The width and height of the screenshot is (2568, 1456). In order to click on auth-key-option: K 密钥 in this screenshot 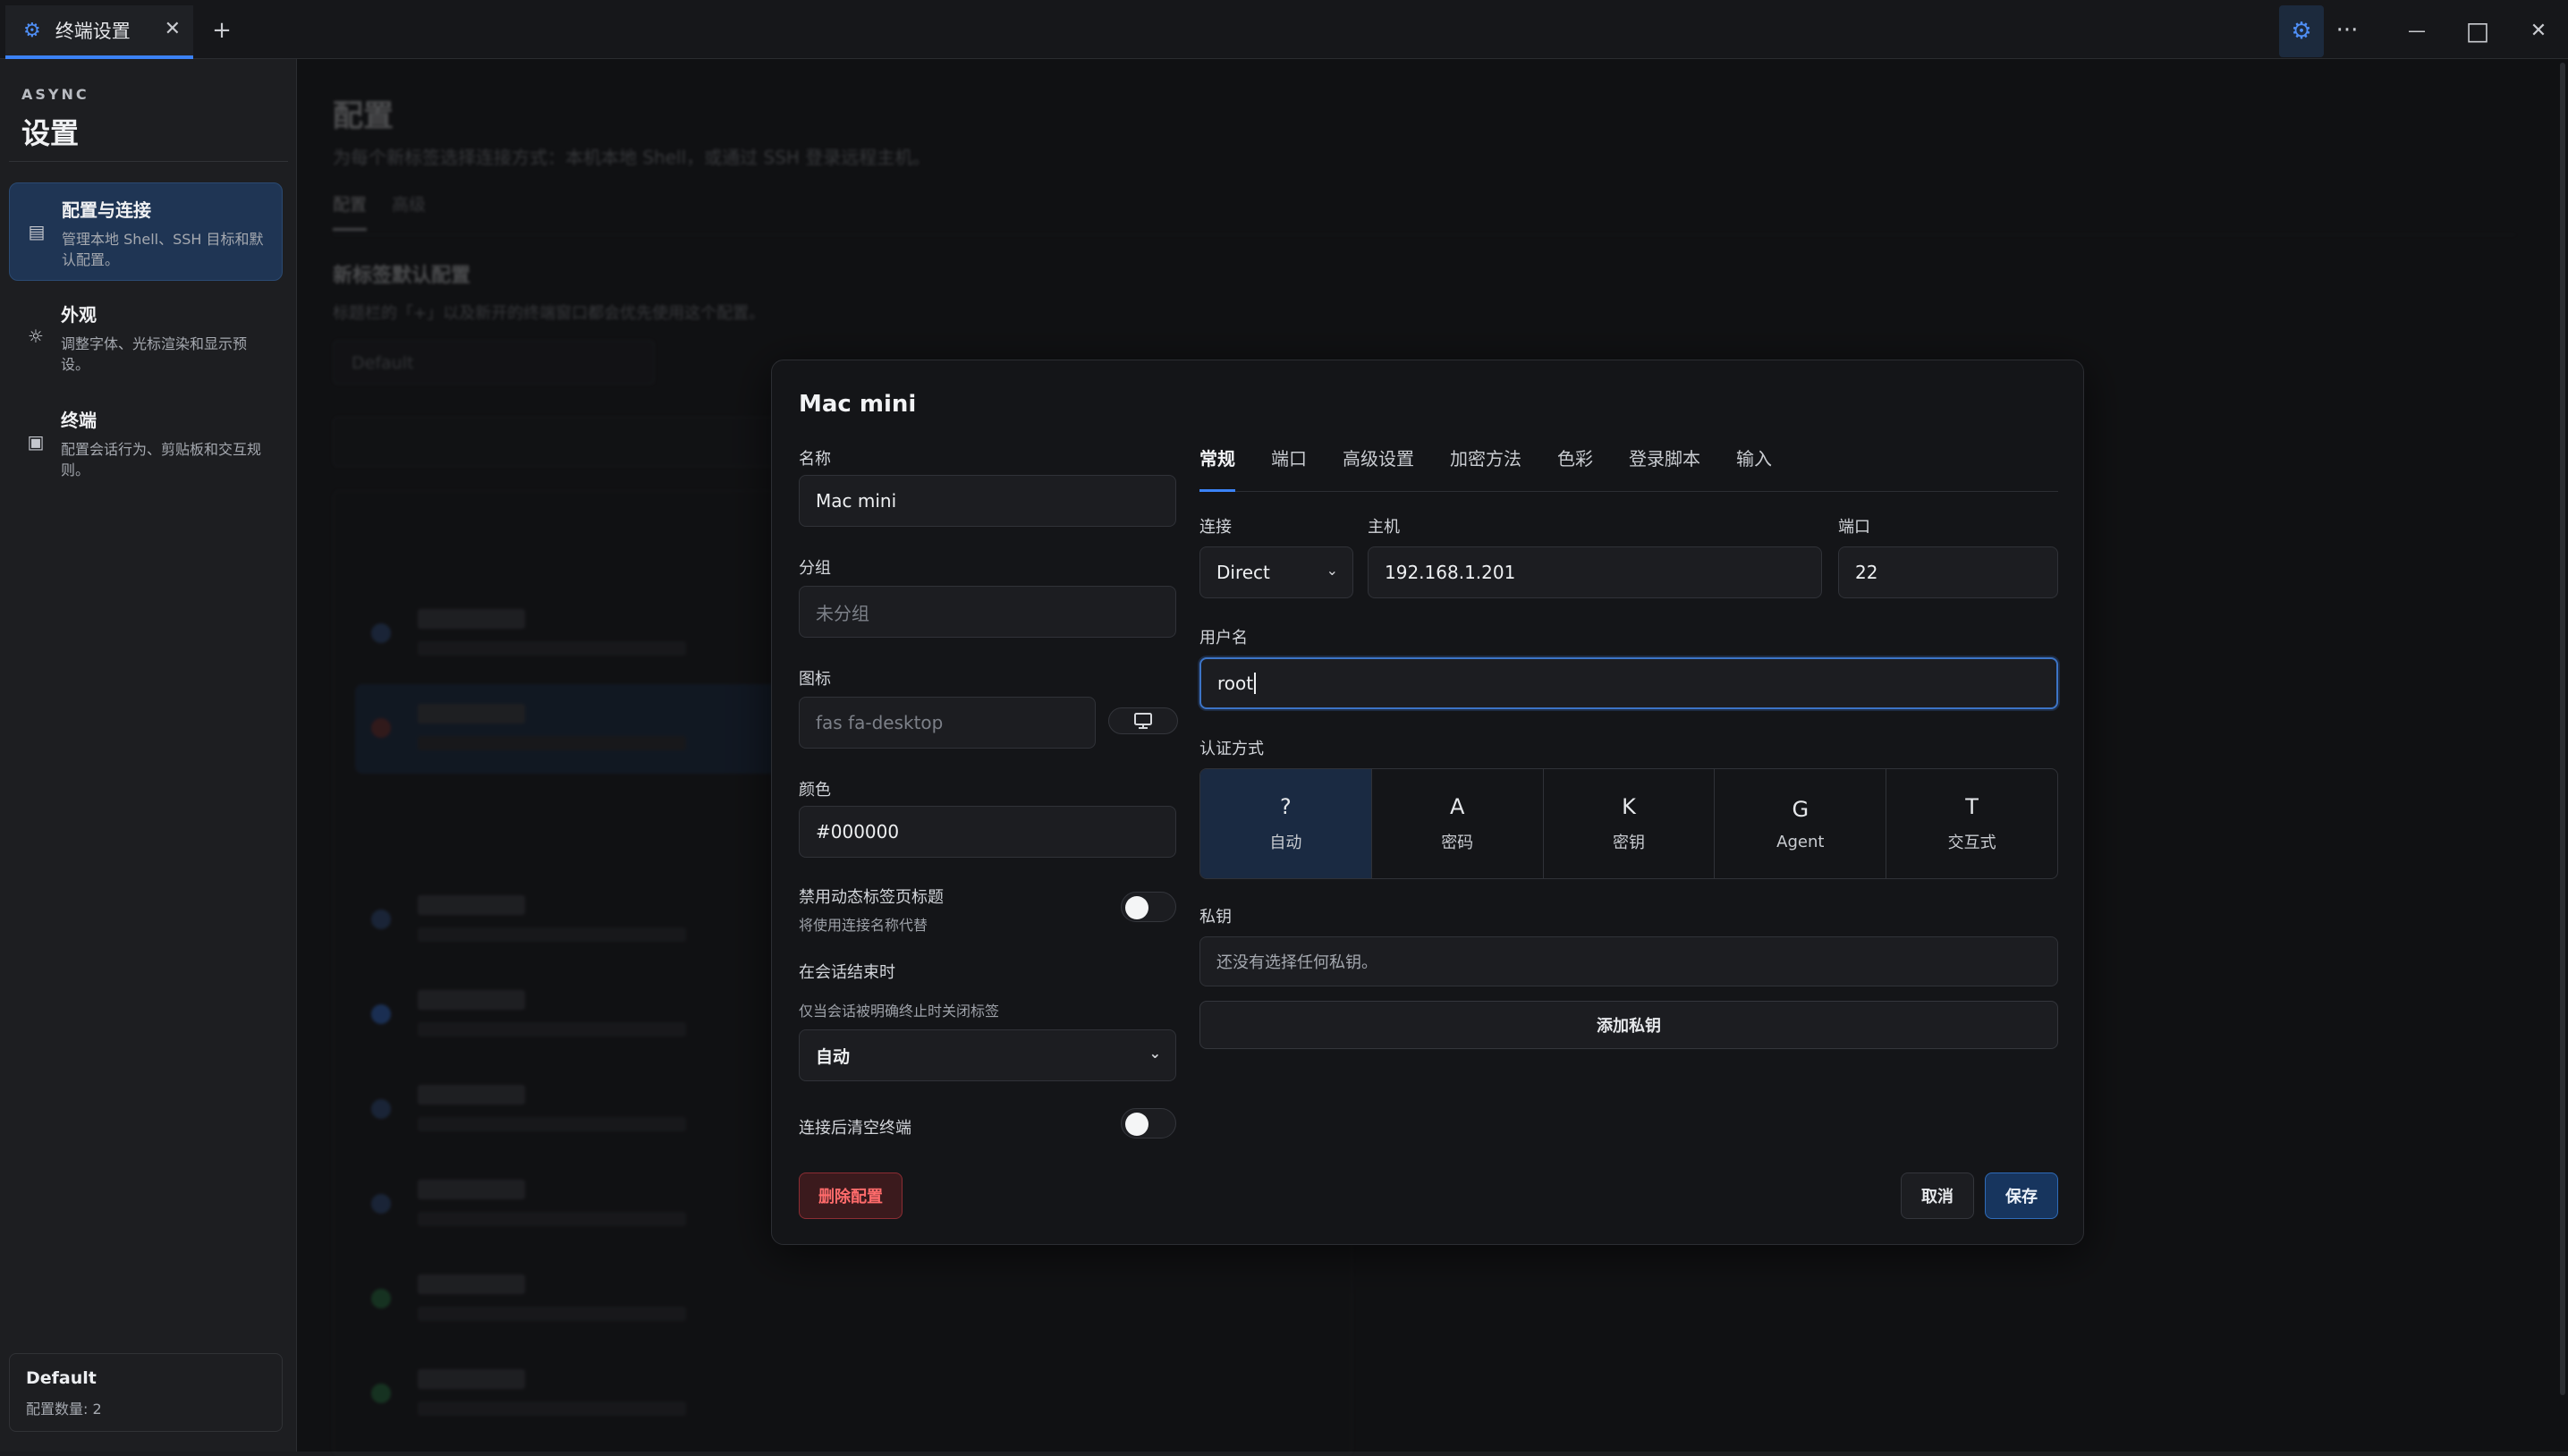, I will do `click(1630, 823)`.